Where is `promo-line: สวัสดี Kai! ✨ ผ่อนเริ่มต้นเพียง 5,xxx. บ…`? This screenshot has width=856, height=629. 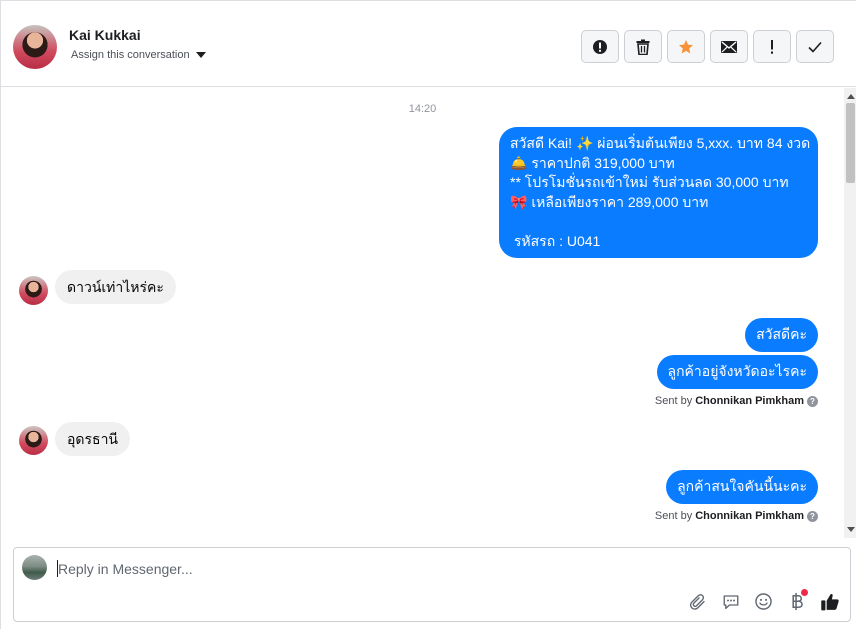 promo-line: สวัสดี Kai! ✨ ผ่อนเริ่มต้นเพียง 5,xxx. บ… is located at coordinates (660, 143).